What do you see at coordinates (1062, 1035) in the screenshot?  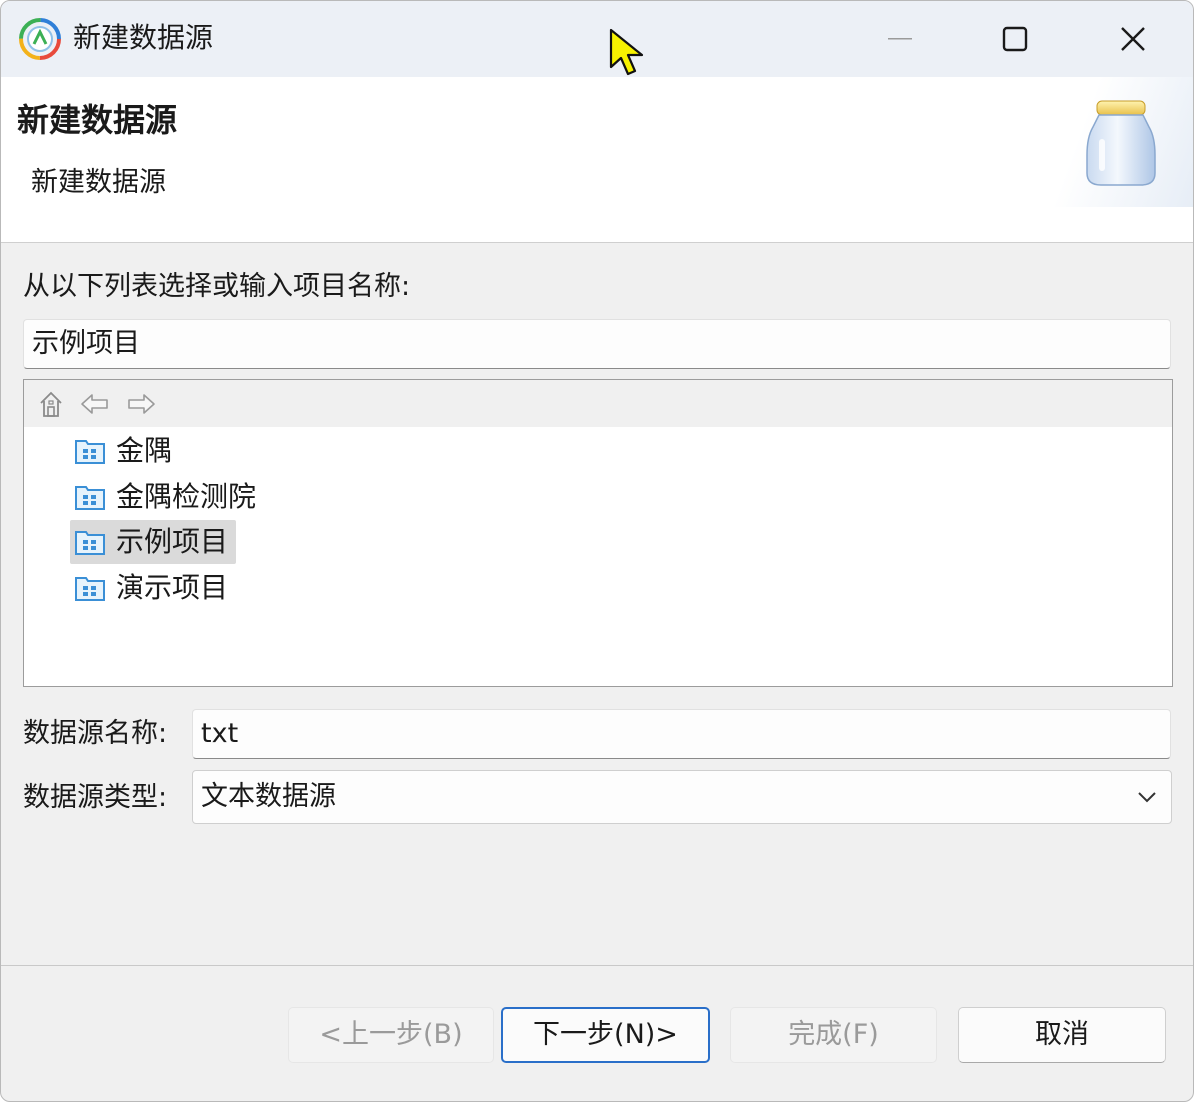 I see `cancel-button: 取消` at bounding box center [1062, 1035].